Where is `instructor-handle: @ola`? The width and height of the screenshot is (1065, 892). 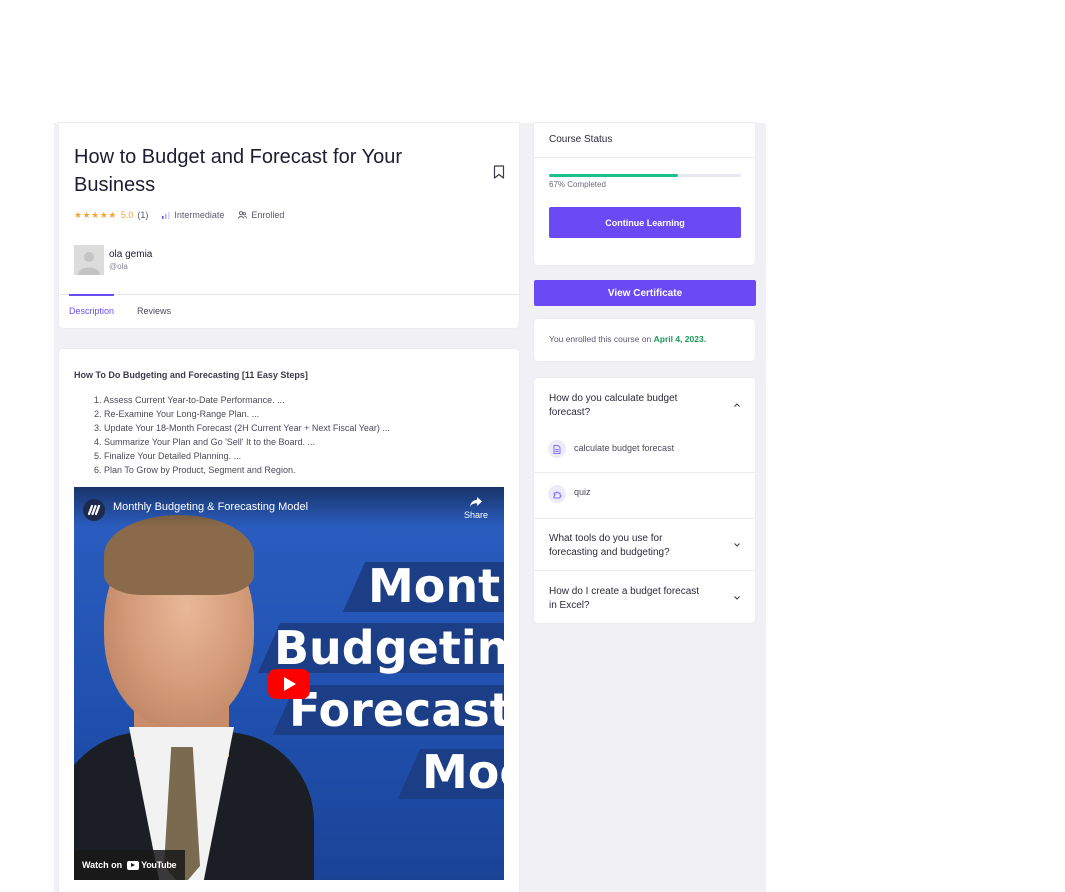
instructor-handle: @ola is located at coordinates (118, 266).